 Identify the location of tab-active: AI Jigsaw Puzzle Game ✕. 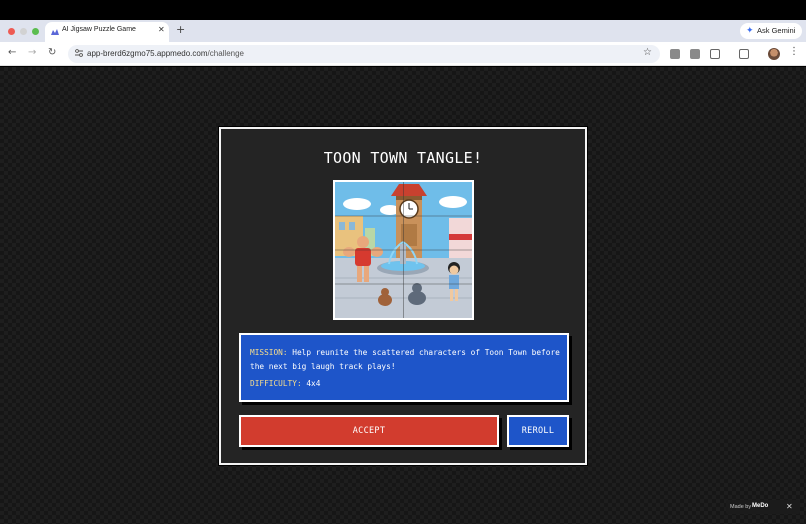
(107, 32).